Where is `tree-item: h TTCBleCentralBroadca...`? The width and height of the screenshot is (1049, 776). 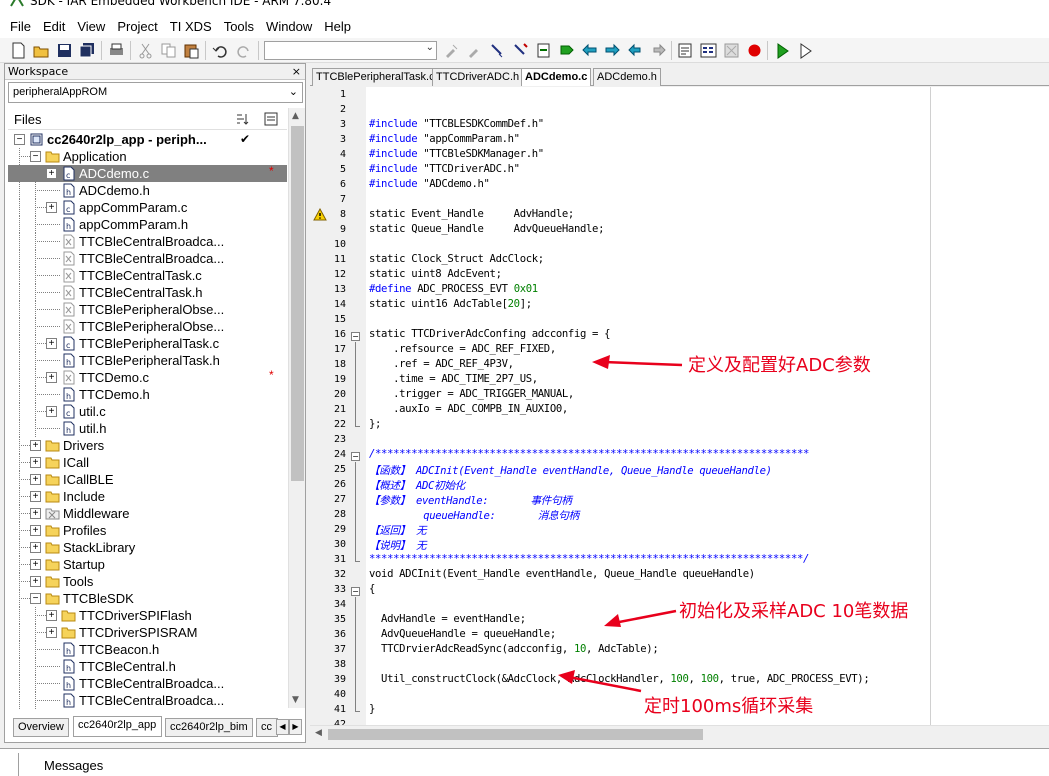 tree-item: h TTCBleCentralBroadca... is located at coordinates (147, 700).